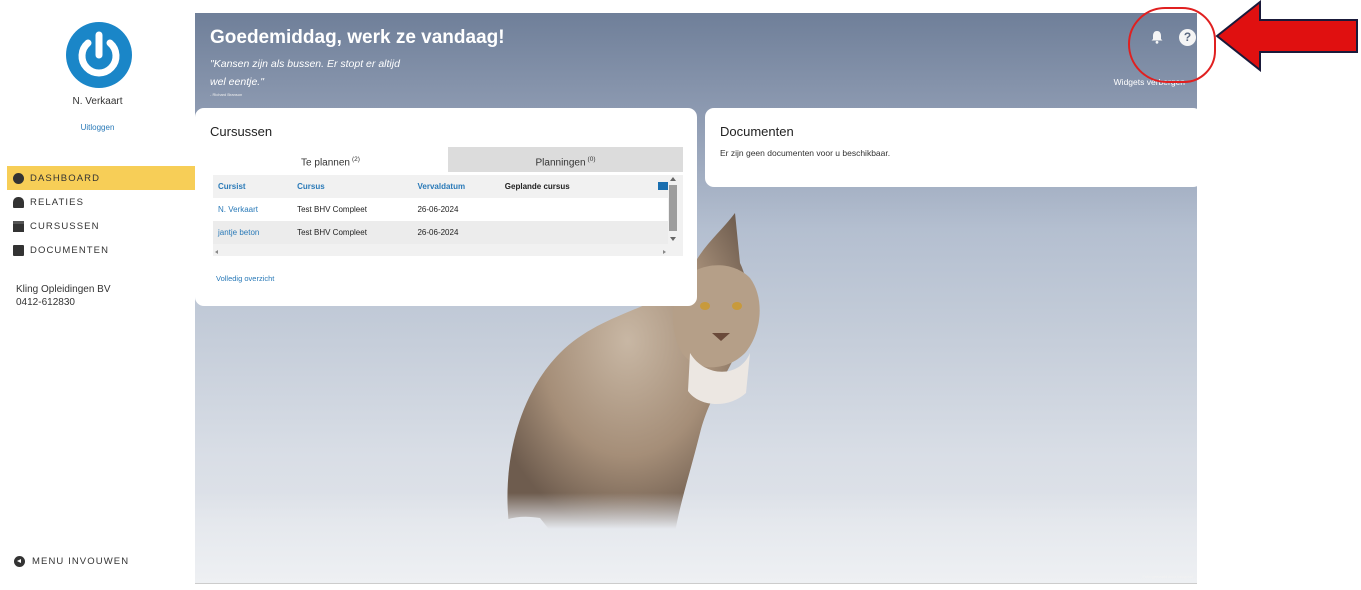 Image resolution: width=1361 pixels, height=590 pixels. I want to click on scroll-right-icon, so click(664, 252).